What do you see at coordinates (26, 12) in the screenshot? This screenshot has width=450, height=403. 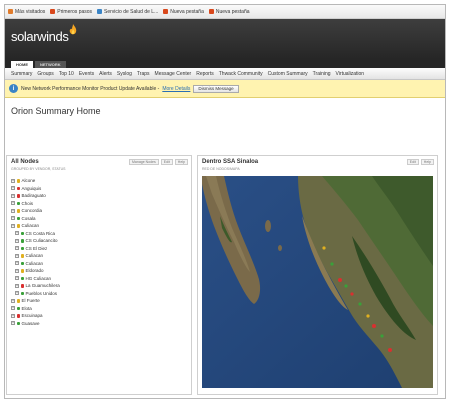 I see `bookmark-item: Más visitados` at bounding box center [26, 12].